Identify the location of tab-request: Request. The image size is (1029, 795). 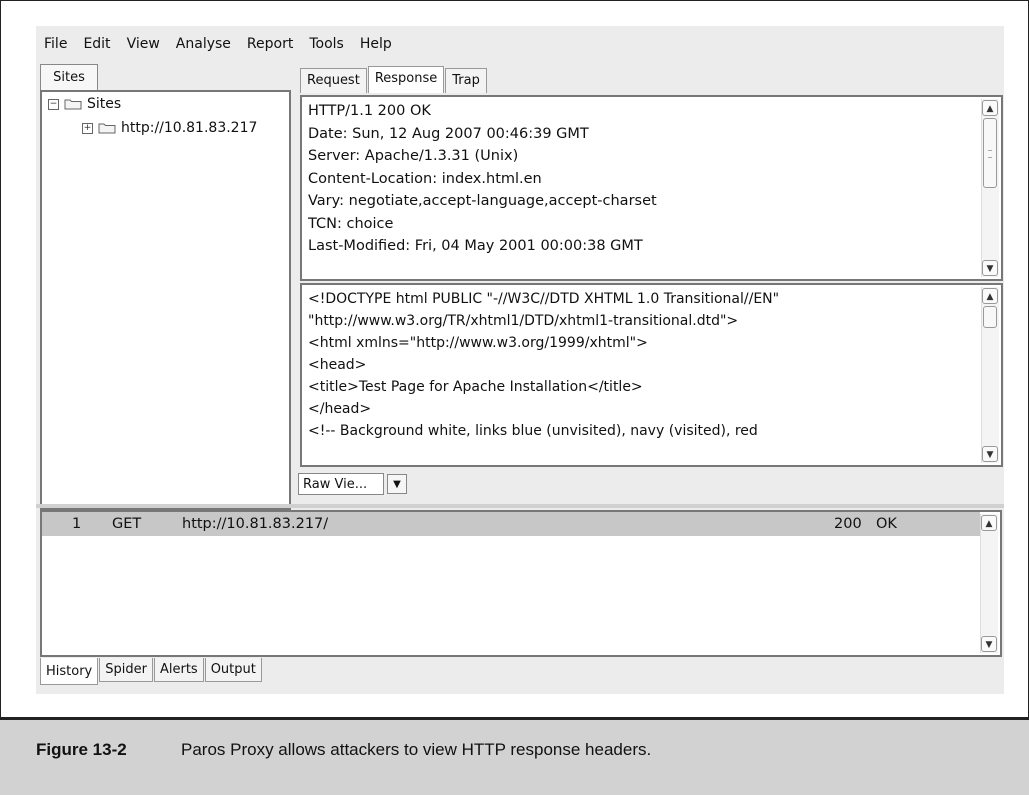
(333, 80).